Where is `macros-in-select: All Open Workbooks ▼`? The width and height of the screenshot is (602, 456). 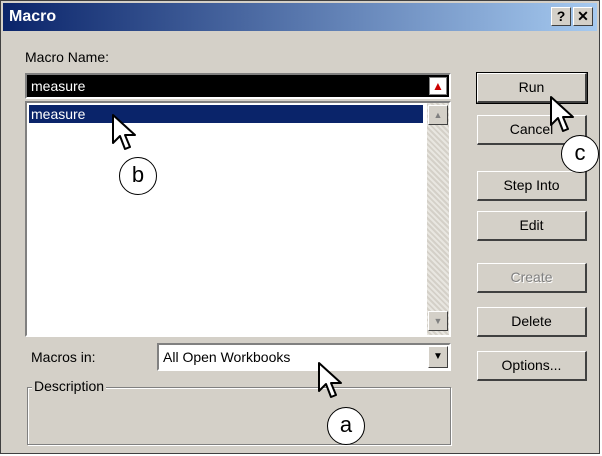
macros-in-select: All Open Workbooks ▼ is located at coordinates (304, 357).